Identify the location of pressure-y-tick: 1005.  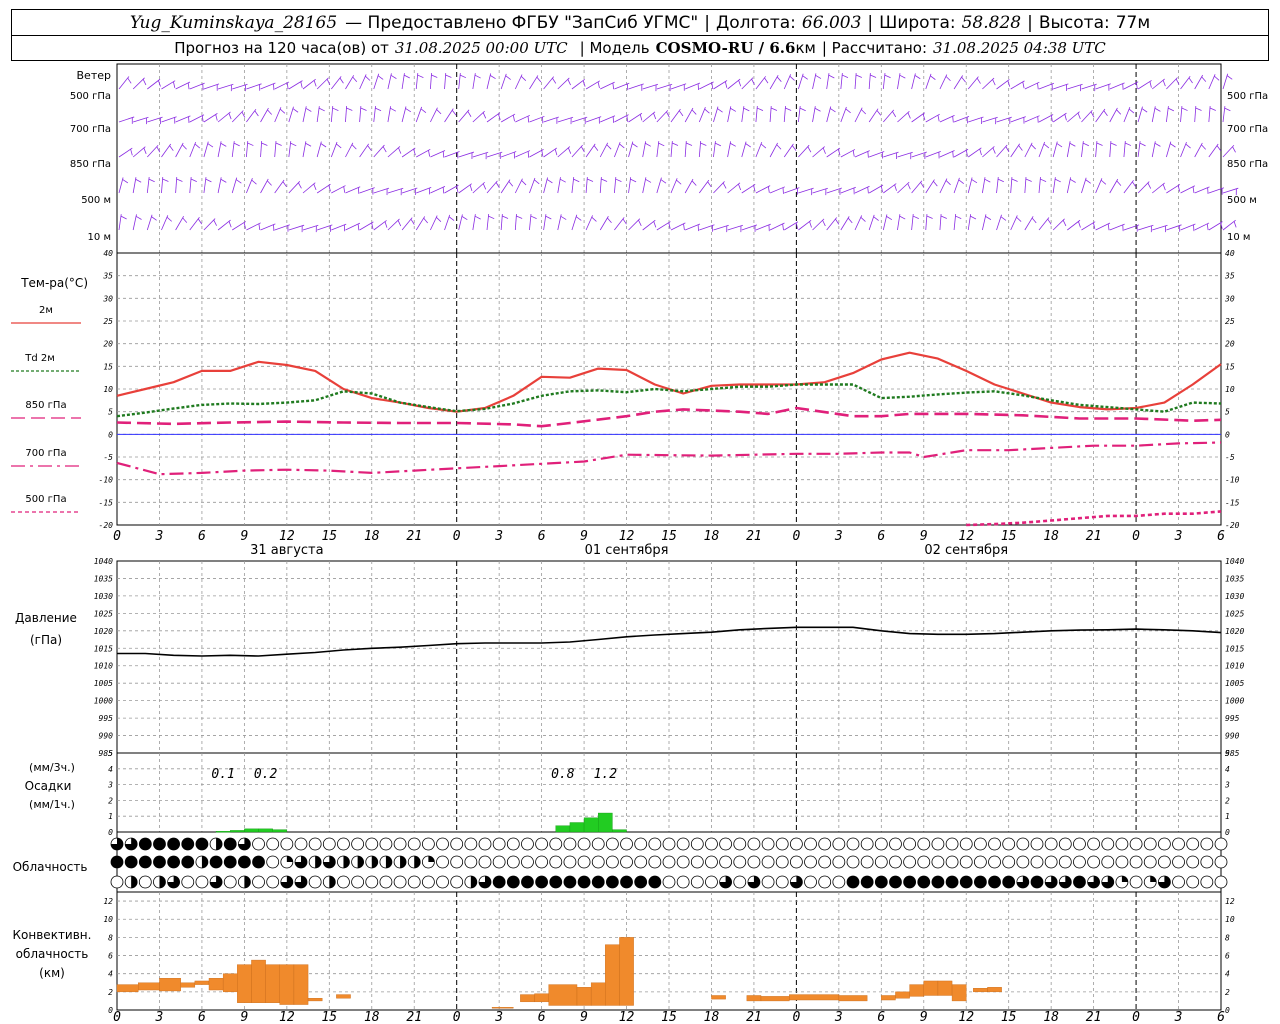
(103, 683).